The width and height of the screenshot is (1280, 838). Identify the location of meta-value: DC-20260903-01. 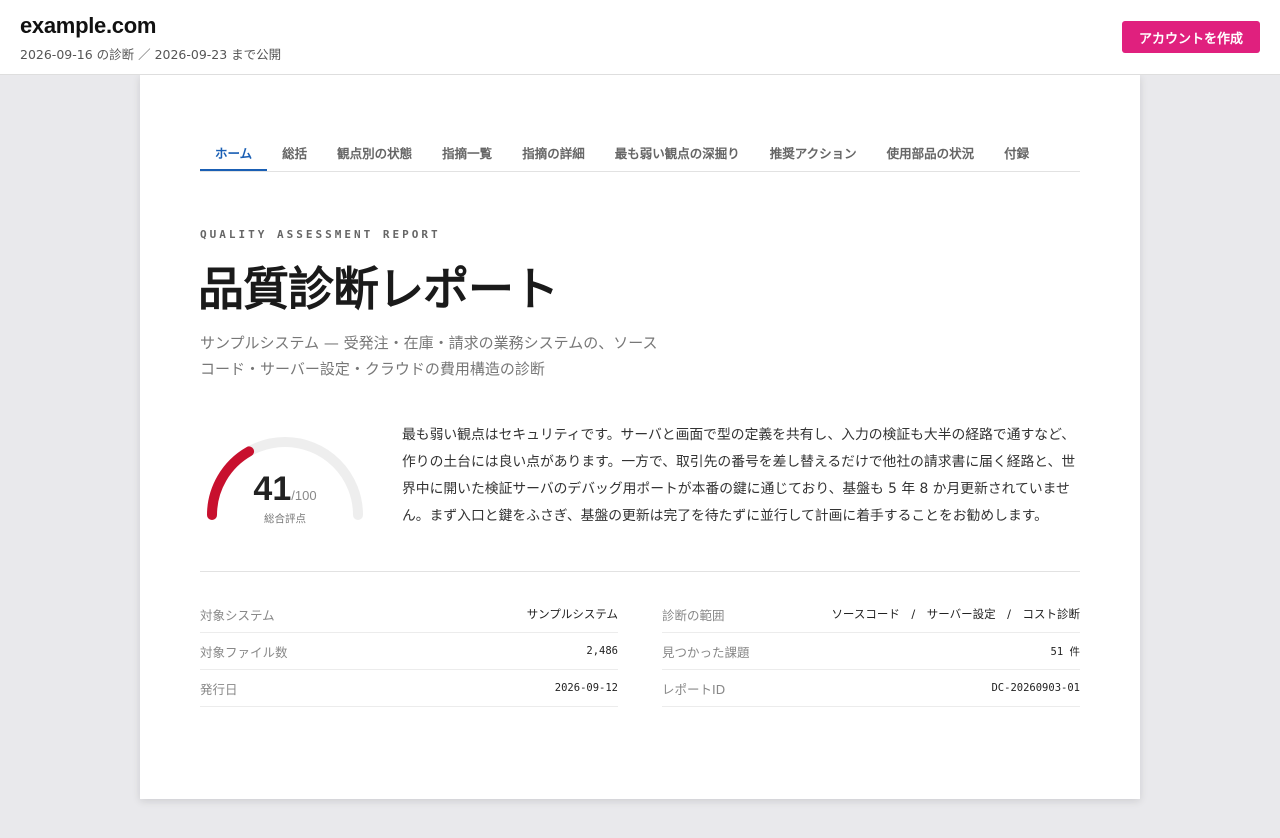
(1035, 688).